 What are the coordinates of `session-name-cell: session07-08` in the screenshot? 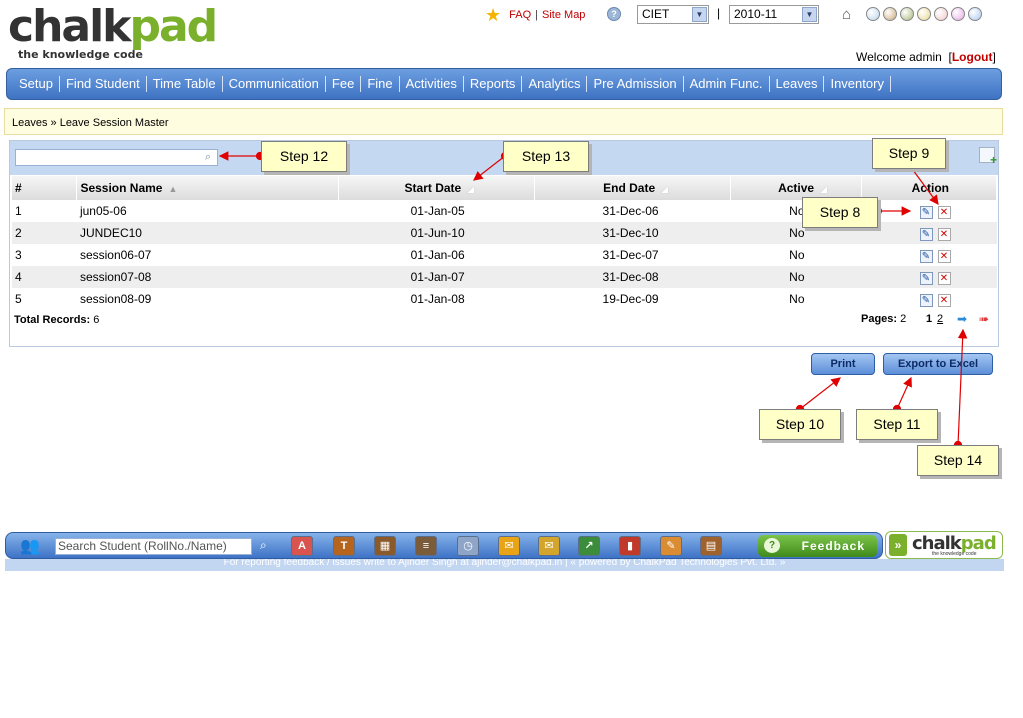 It's located at (207, 277).